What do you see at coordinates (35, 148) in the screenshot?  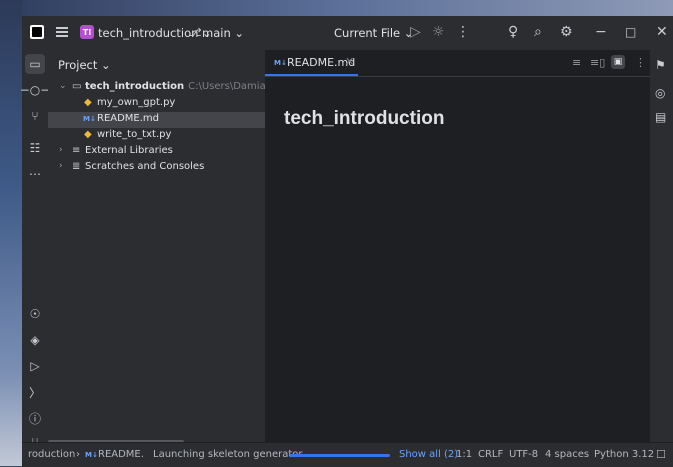 I see `structure-icon: ☷` at bounding box center [35, 148].